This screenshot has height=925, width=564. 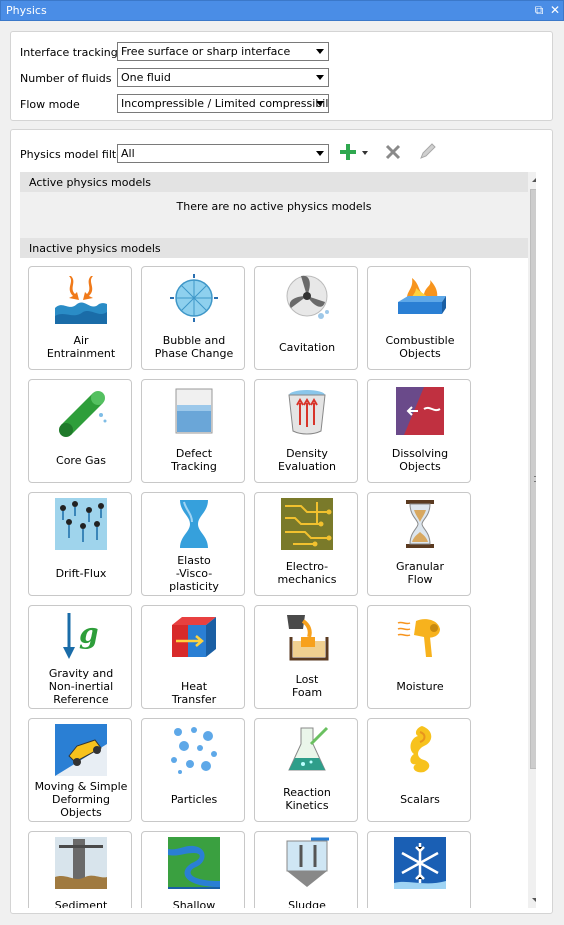 What do you see at coordinates (66, 78) in the screenshot?
I see `number-of-fluids-label: Number of fluids` at bounding box center [66, 78].